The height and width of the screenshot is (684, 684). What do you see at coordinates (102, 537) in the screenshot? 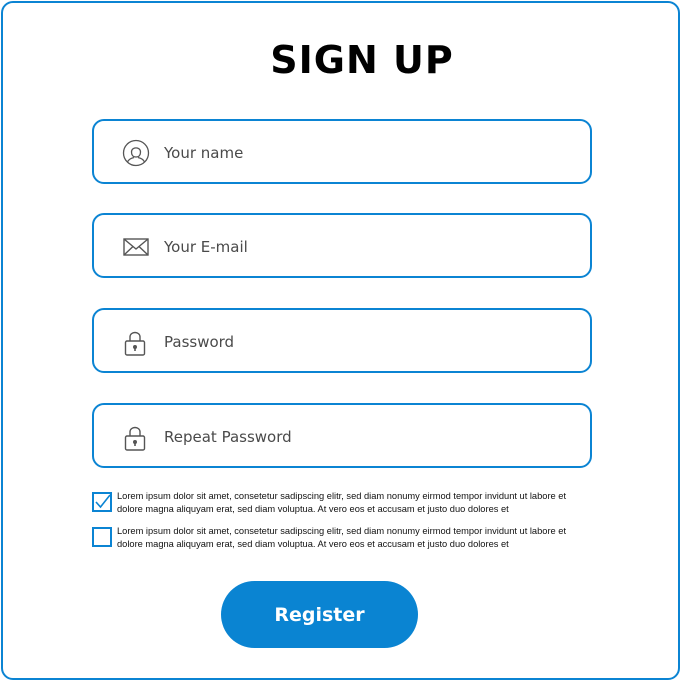
I see `consent-checkbox-unchecked` at bounding box center [102, 537].